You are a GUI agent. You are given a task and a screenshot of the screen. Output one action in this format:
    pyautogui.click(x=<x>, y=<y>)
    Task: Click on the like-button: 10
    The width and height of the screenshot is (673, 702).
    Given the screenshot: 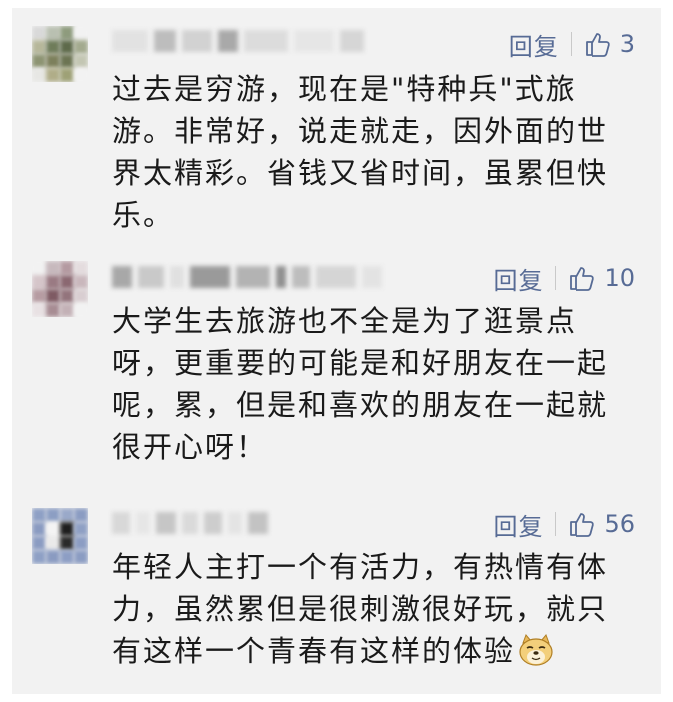 What is the action you would take?
    pyautogui.click(x=601, y=278)
    